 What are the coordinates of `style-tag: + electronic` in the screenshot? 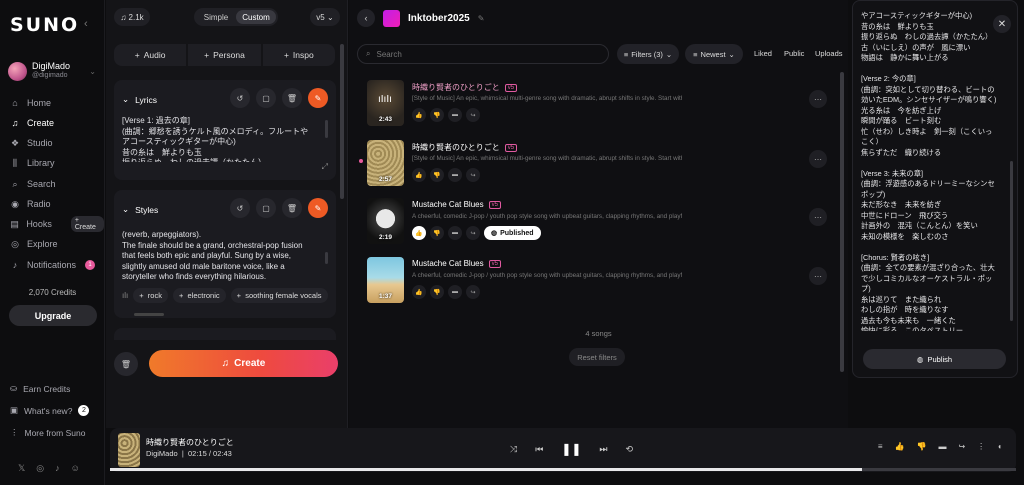 It's located at (199, 295).